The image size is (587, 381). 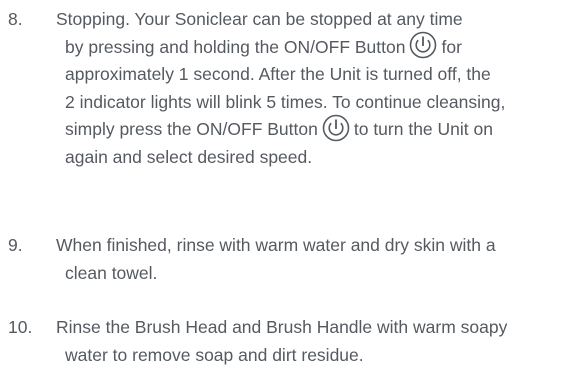 What do you see at coordinates (423, 129) in the screenshot?
I see `step-line-segment: to turn the Unit on` at bounding box center [423, 129].